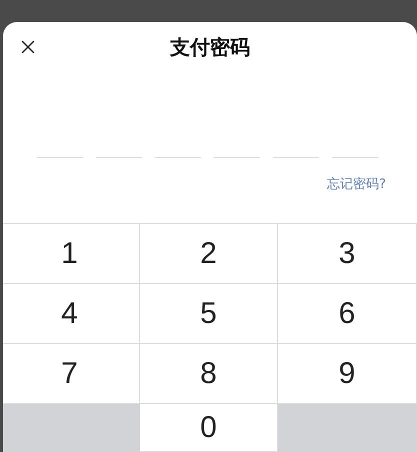 Image resolution: width=417 pixels, height=452 pixels. Describe the element at coordinates (71, 314) in the screenshot. I see `keypad-key: 4` at that location.